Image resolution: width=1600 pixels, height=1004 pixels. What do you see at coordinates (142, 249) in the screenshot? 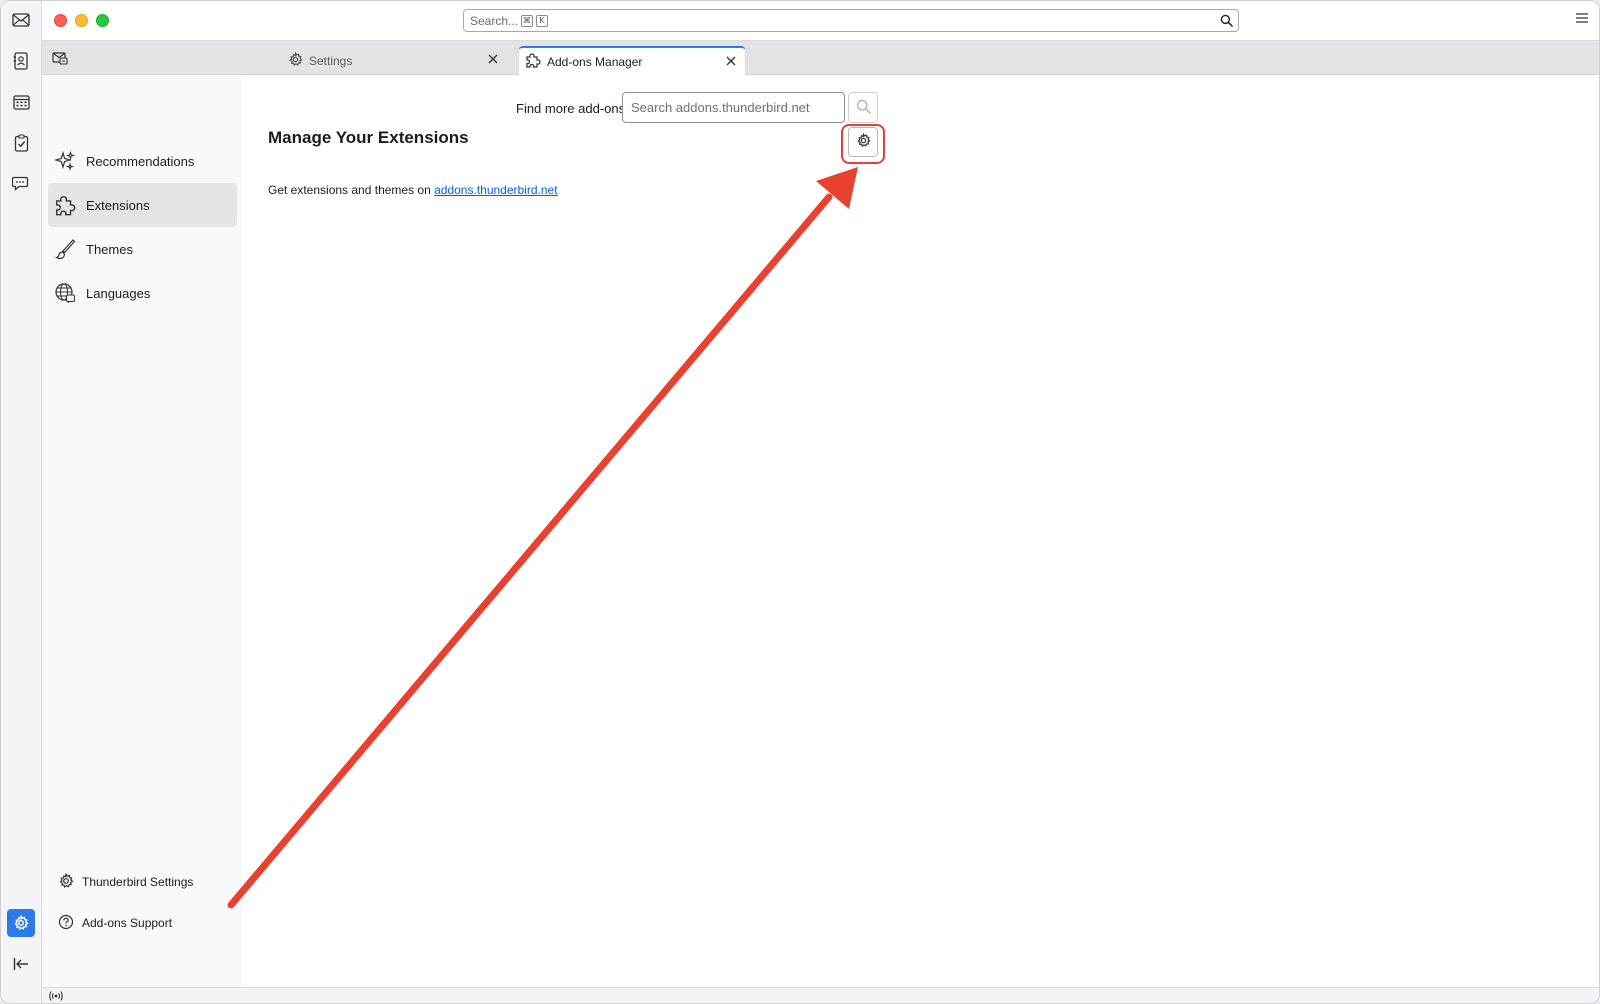
I see `category-themes: Themes` at bounding box center [142, 249].